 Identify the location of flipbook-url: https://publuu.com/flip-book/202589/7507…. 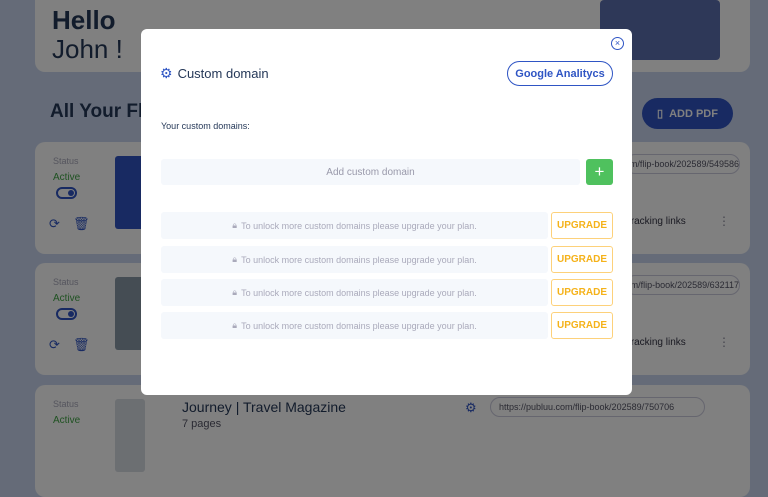
(597, 407).